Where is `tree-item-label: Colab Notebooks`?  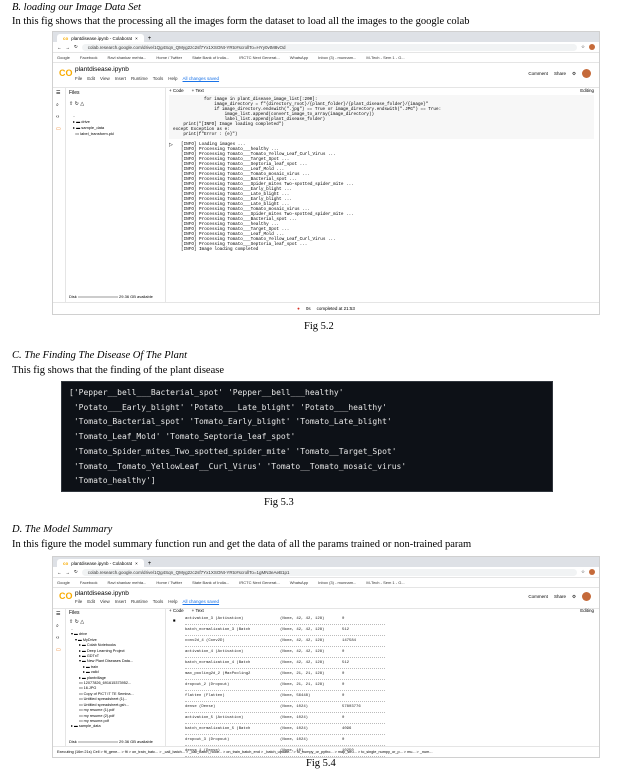 tree-item-label: Colab Notebooks is located at coordinates (101, 645).